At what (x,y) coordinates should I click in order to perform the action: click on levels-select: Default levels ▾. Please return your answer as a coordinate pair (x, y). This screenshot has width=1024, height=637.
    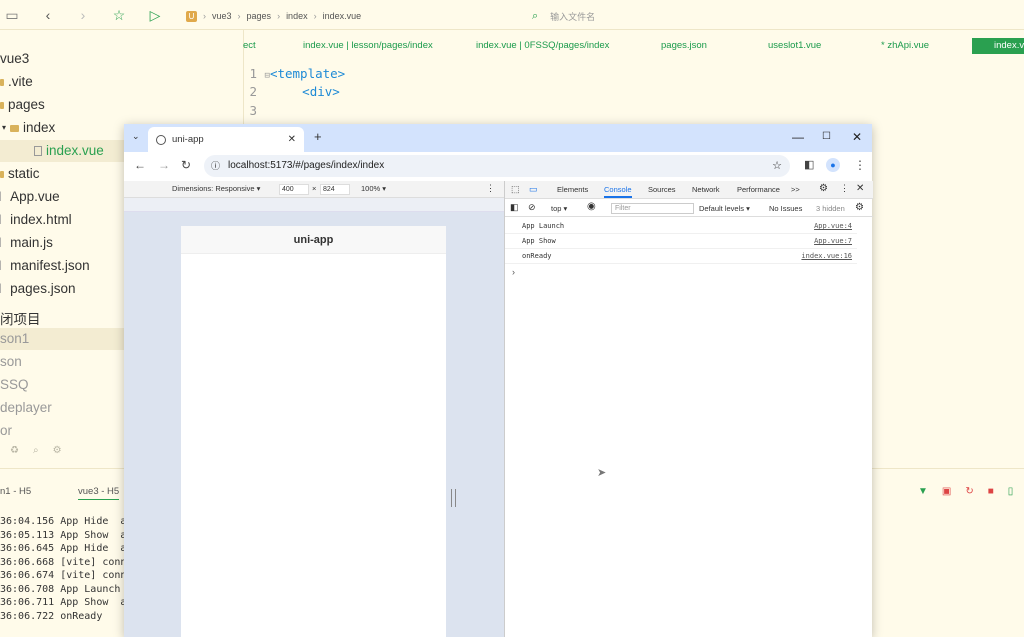
    Looking at the image, I should click on (724, 208).